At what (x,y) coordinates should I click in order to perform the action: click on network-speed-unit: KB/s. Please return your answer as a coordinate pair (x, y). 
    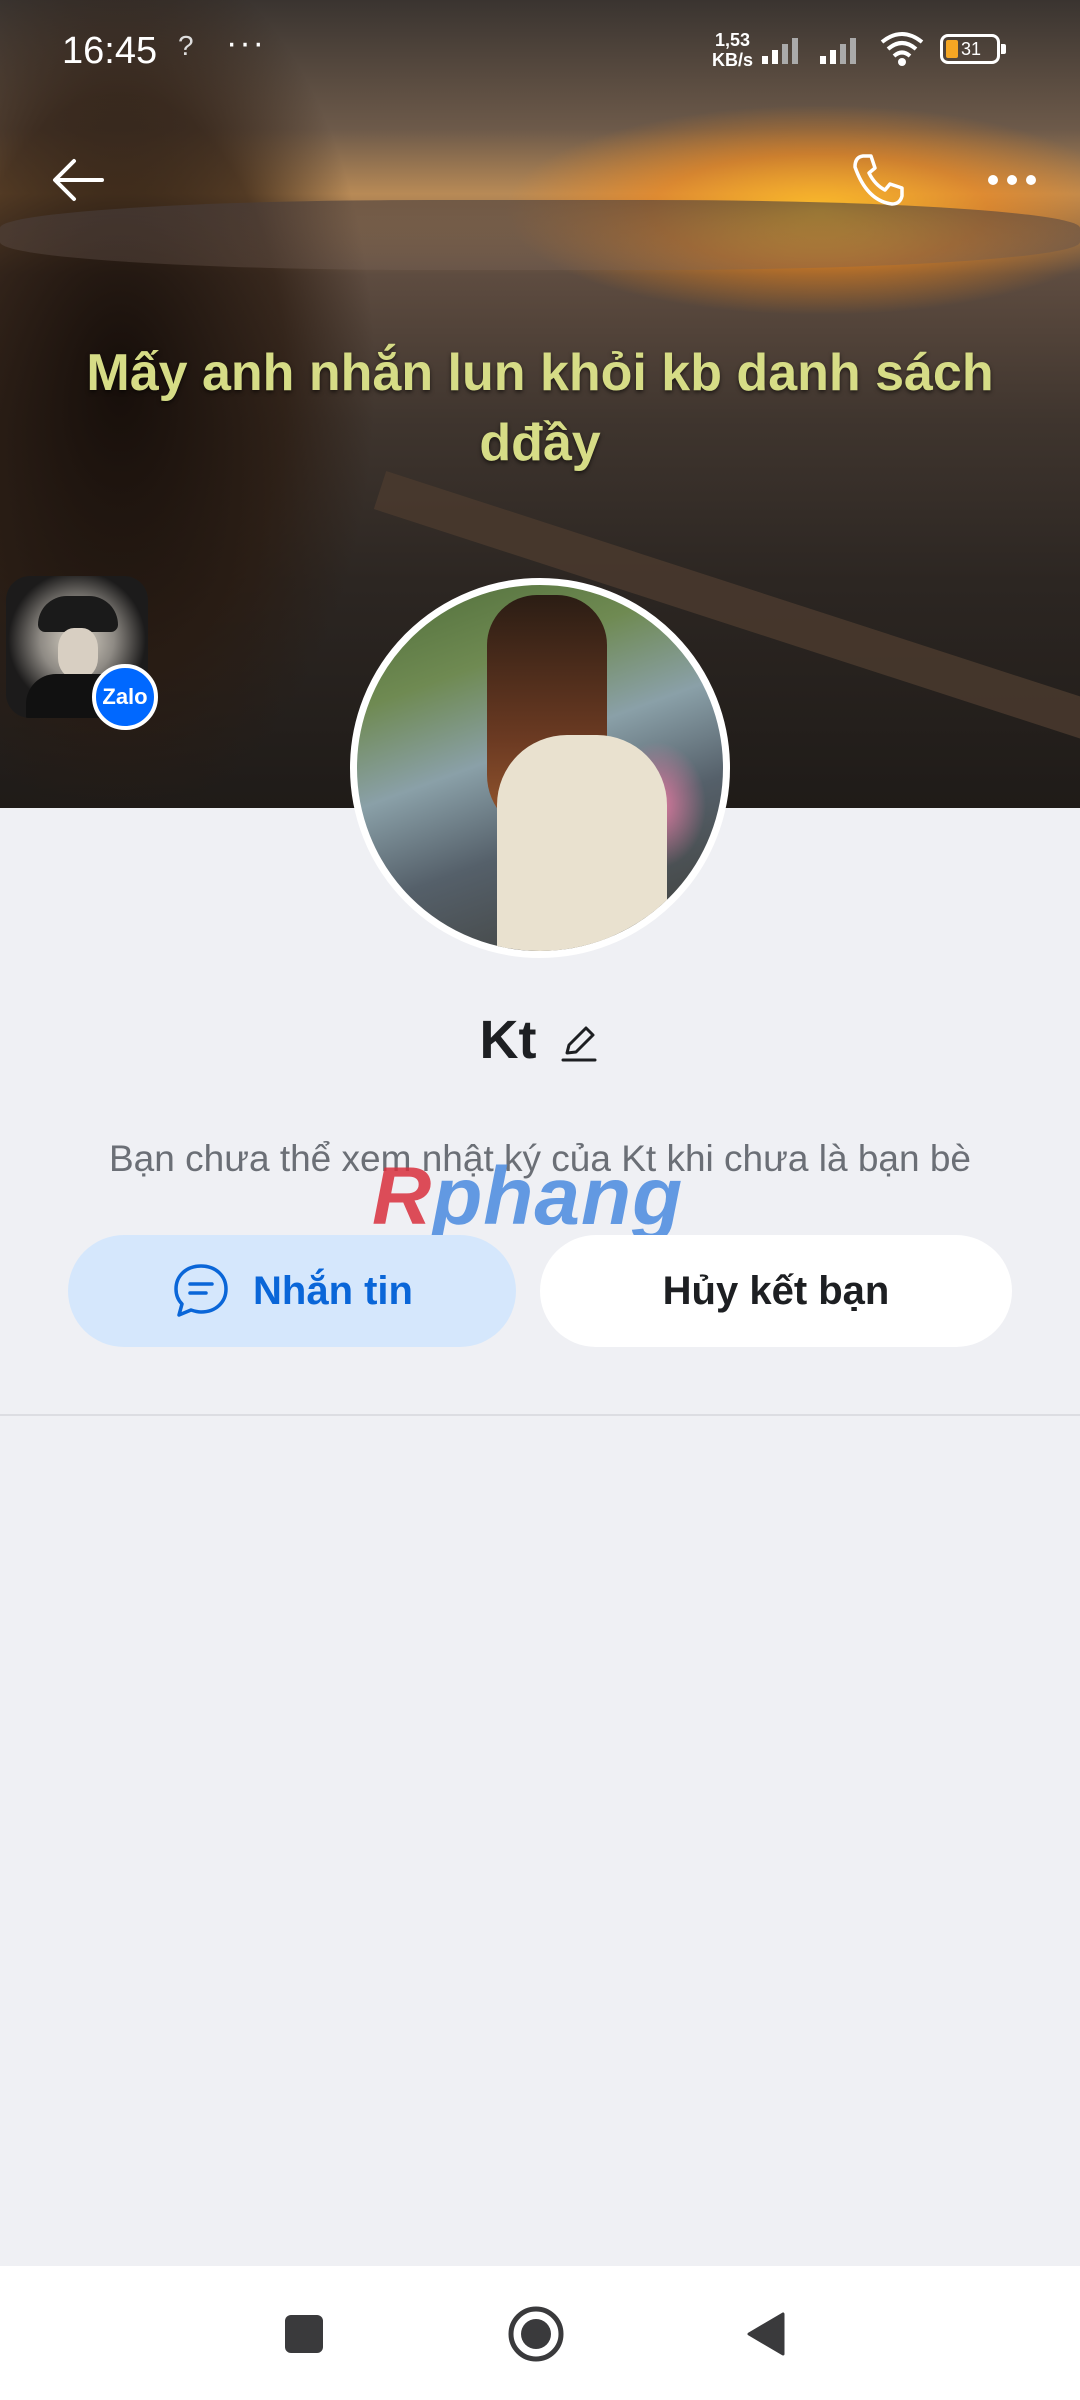
    Looking at the image, I should click on (733, 60).